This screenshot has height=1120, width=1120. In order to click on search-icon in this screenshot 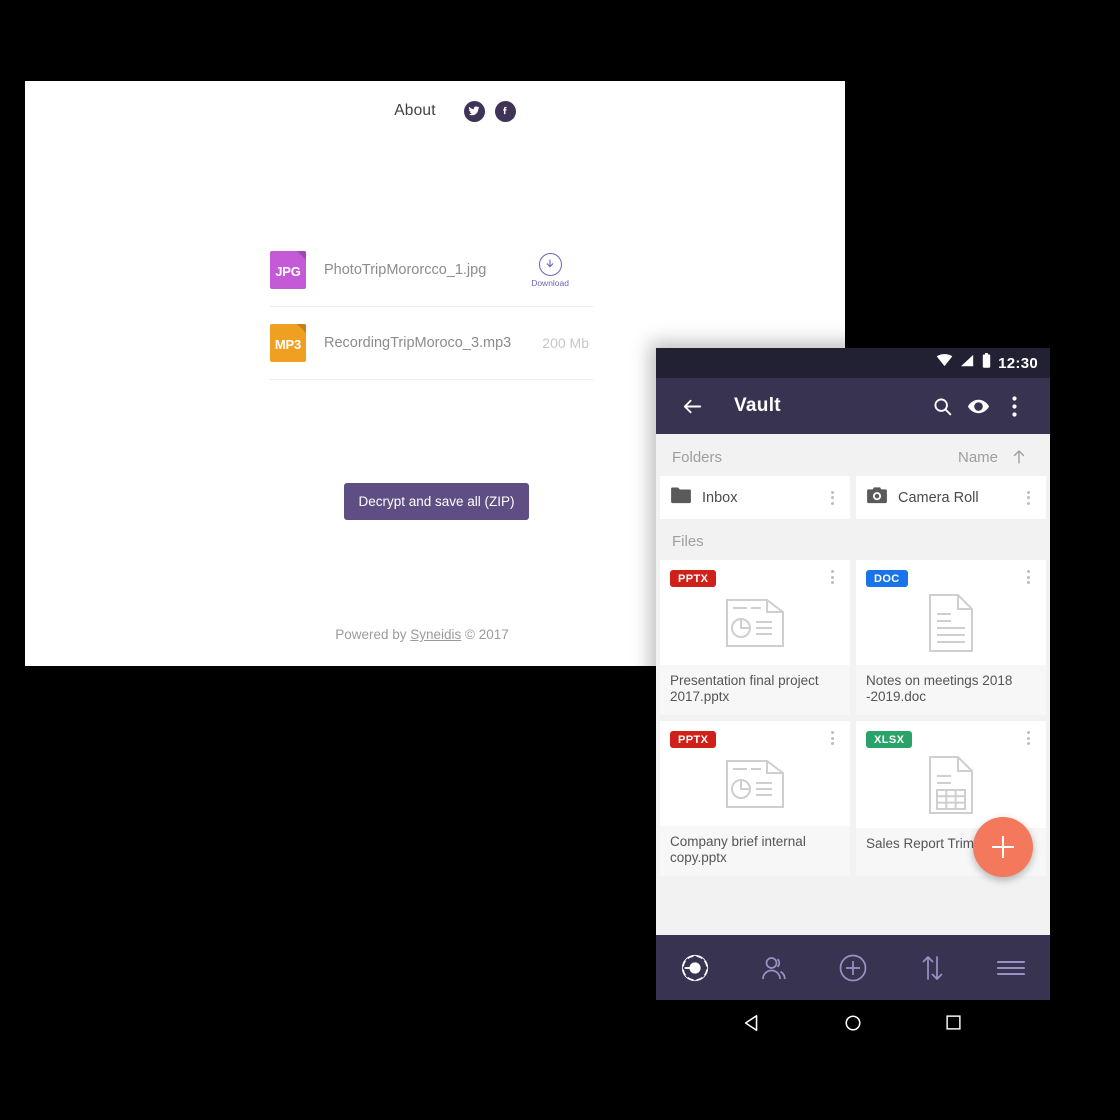, I will do `click(942, 406)`.